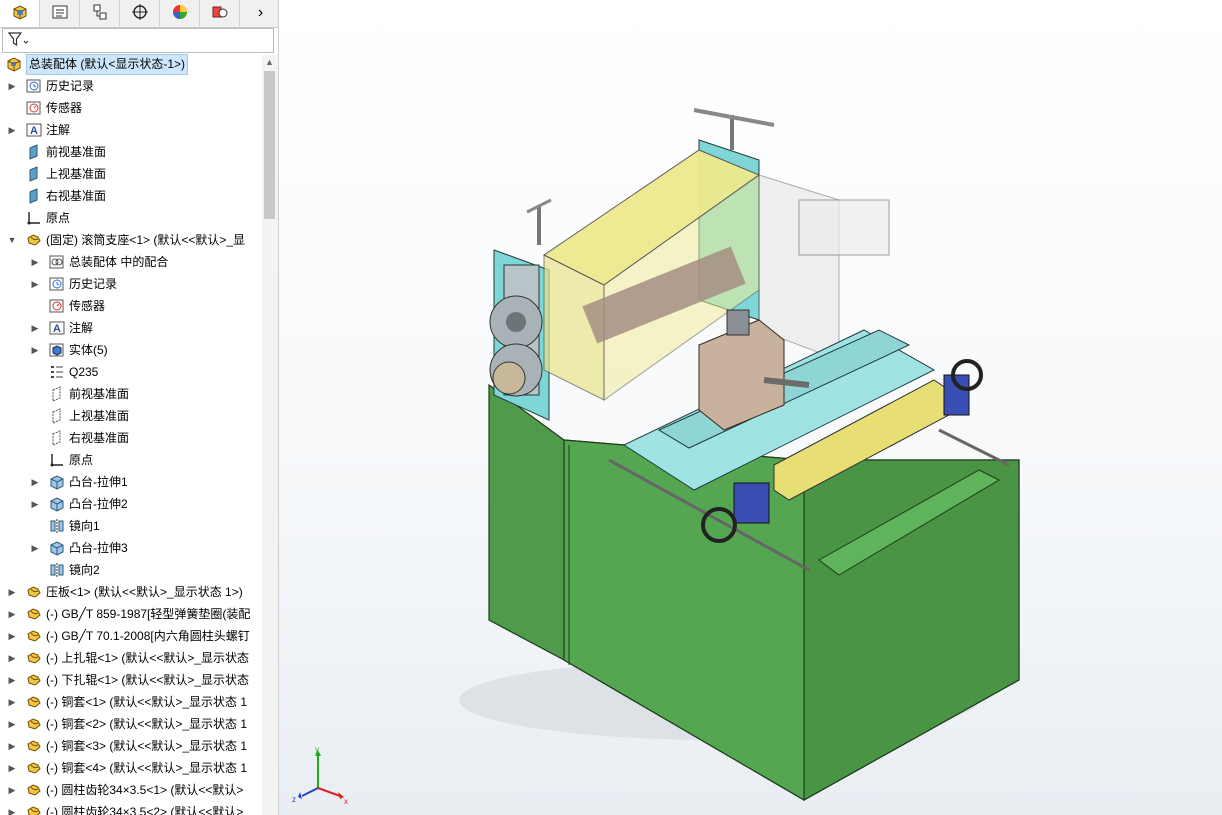 This screenshot has width=1222, height=815. I want to click on manager-tab-dimxpert, so click(140, 13).